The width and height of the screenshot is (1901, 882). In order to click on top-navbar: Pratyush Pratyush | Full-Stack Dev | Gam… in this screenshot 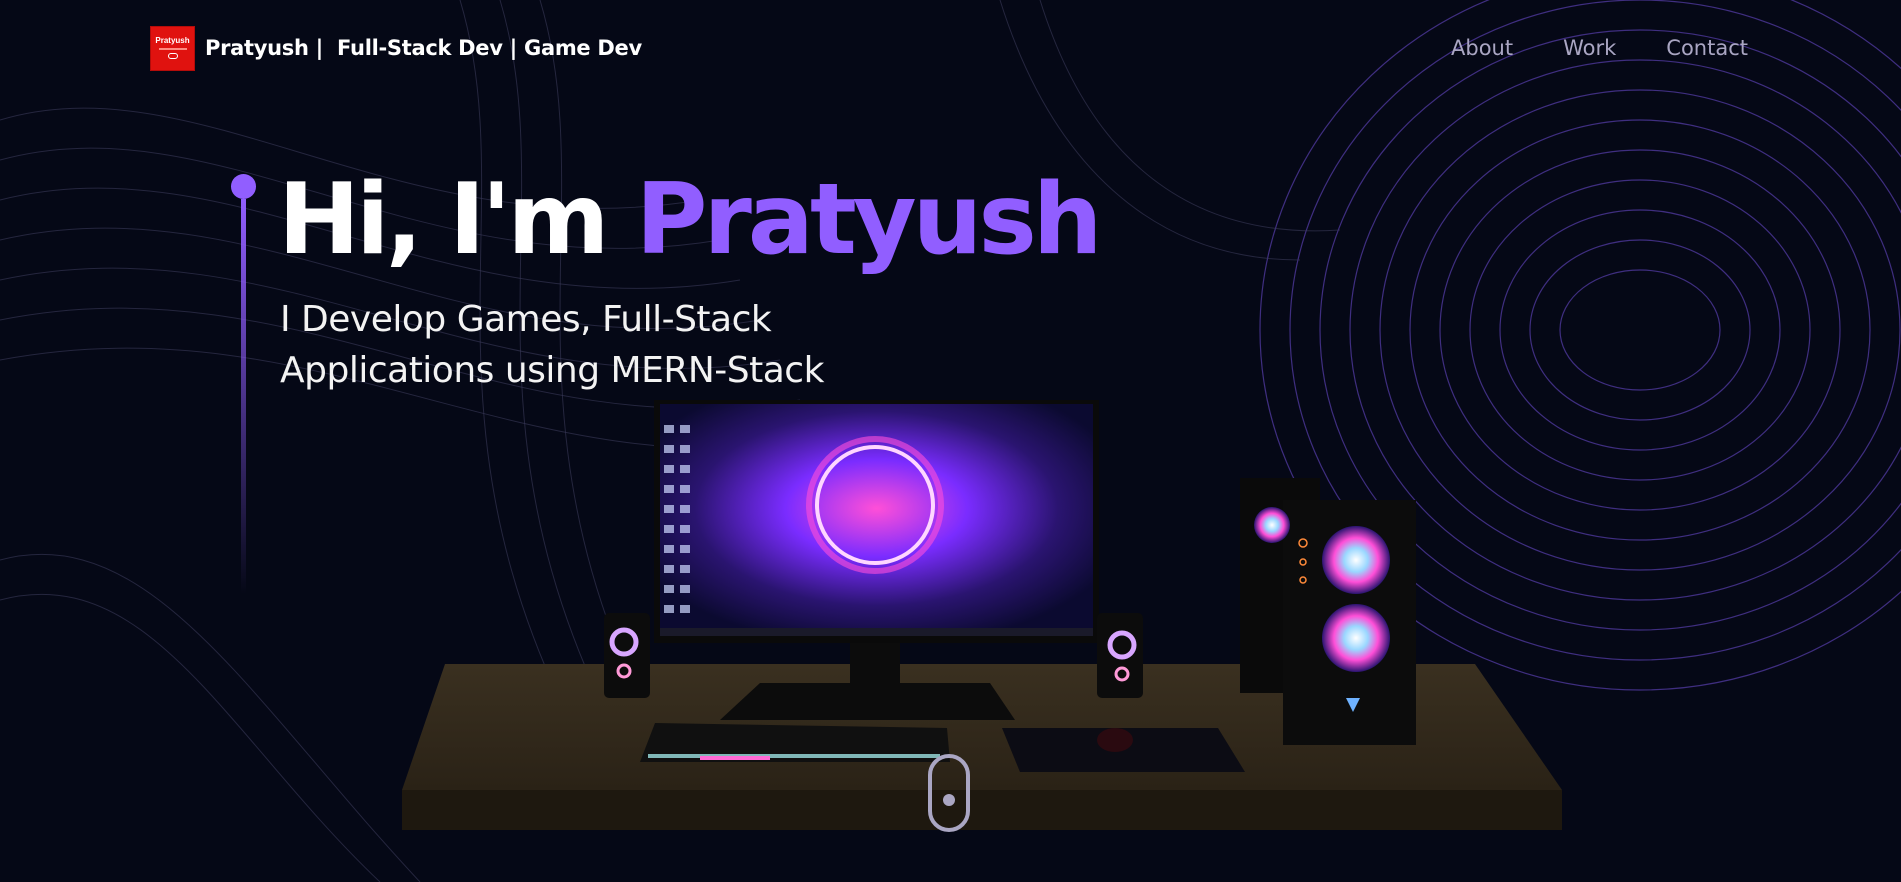, I will do `click(950, 48)`.